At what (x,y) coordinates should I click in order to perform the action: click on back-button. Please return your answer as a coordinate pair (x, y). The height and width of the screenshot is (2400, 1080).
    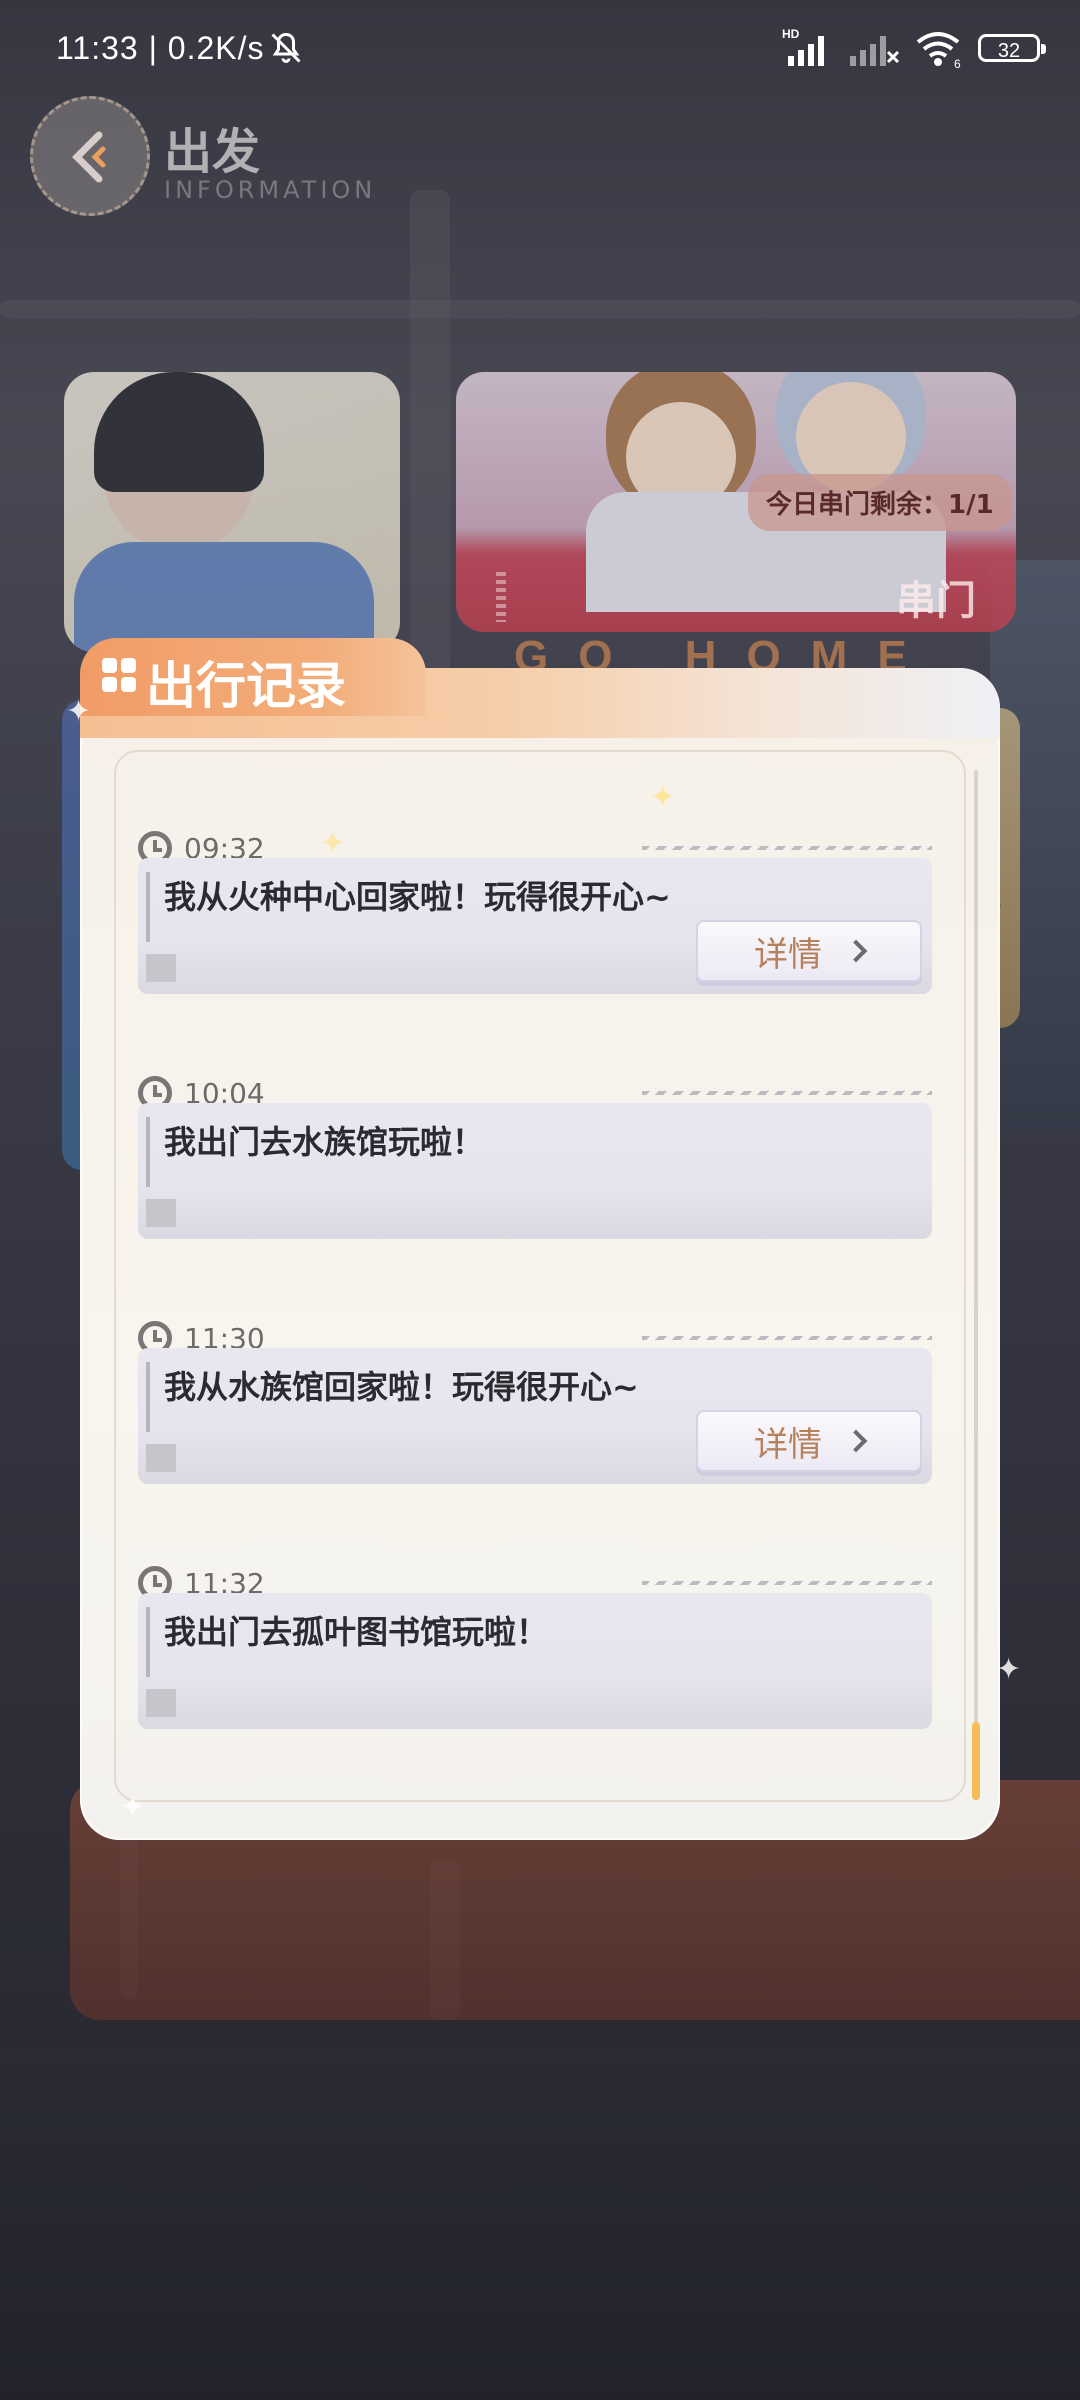
    Looking at the image, I should click on (90, 156).